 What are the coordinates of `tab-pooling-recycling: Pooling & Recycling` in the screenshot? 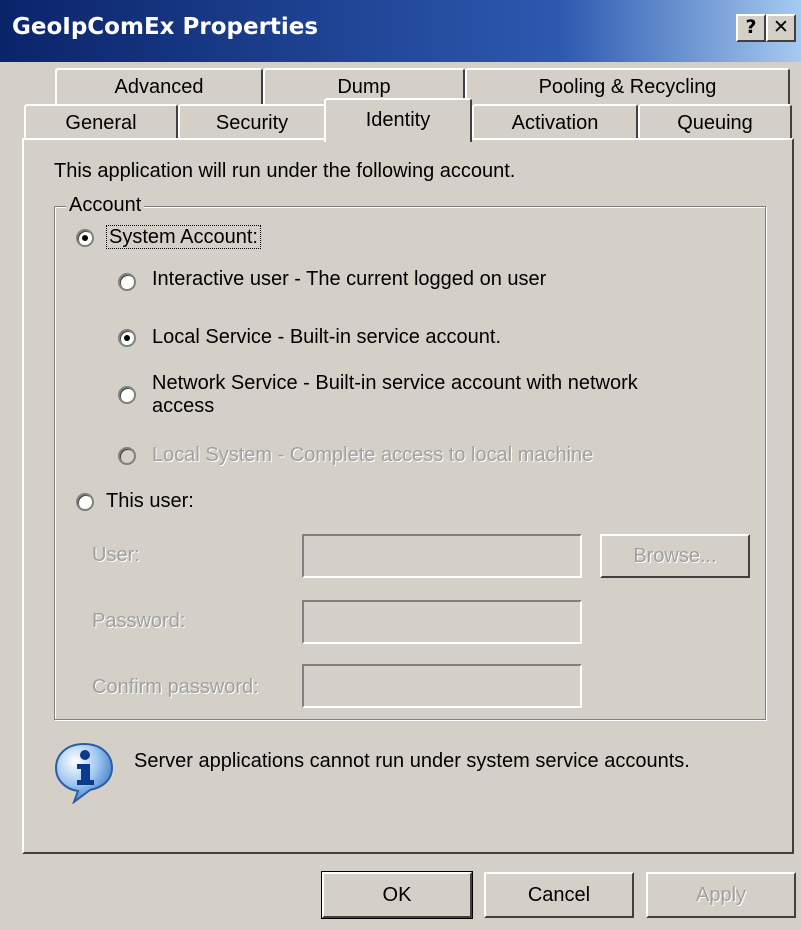 It's located at (627, 87).